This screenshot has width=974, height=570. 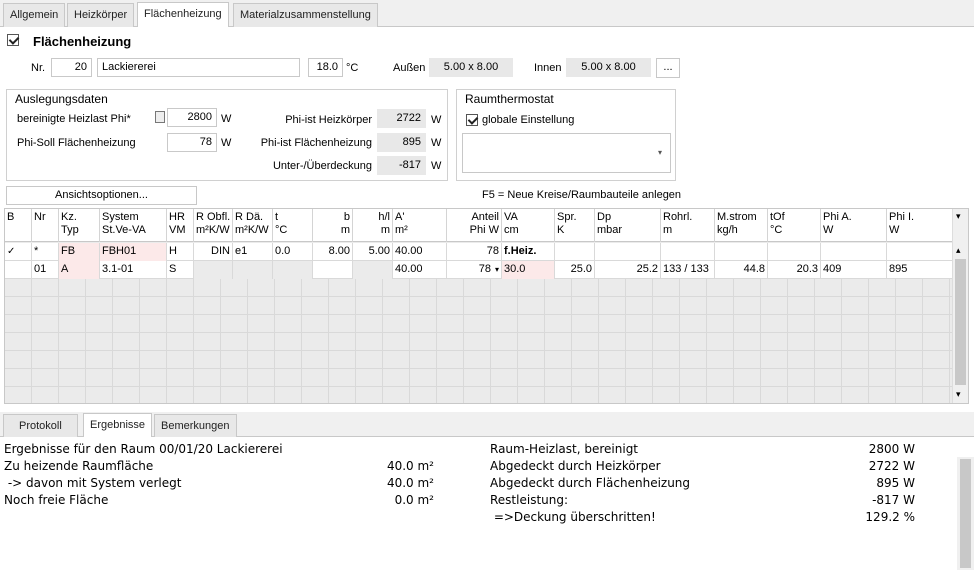 I want to click on auslegungsdaten-title: Auslegungsdaten, so click(x=61, y=99).